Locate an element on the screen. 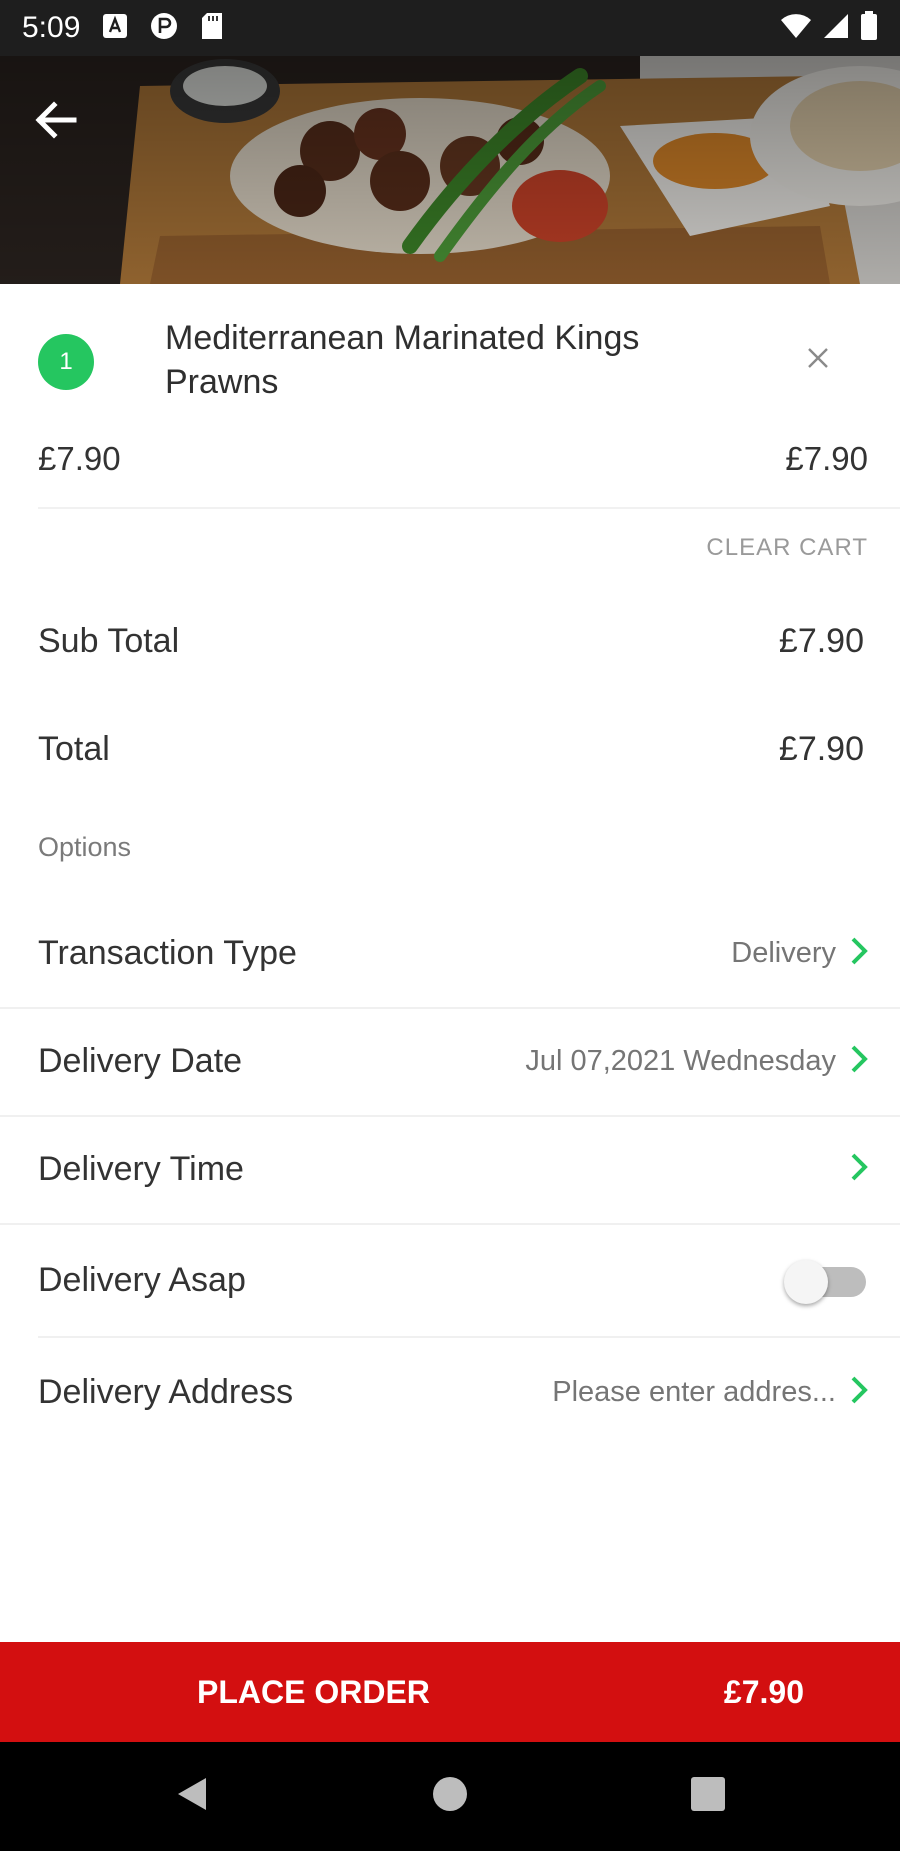 The height and width of the screenshot is (1851, 900). item-line-price: £7.90 is located at coordinates (826, 458).